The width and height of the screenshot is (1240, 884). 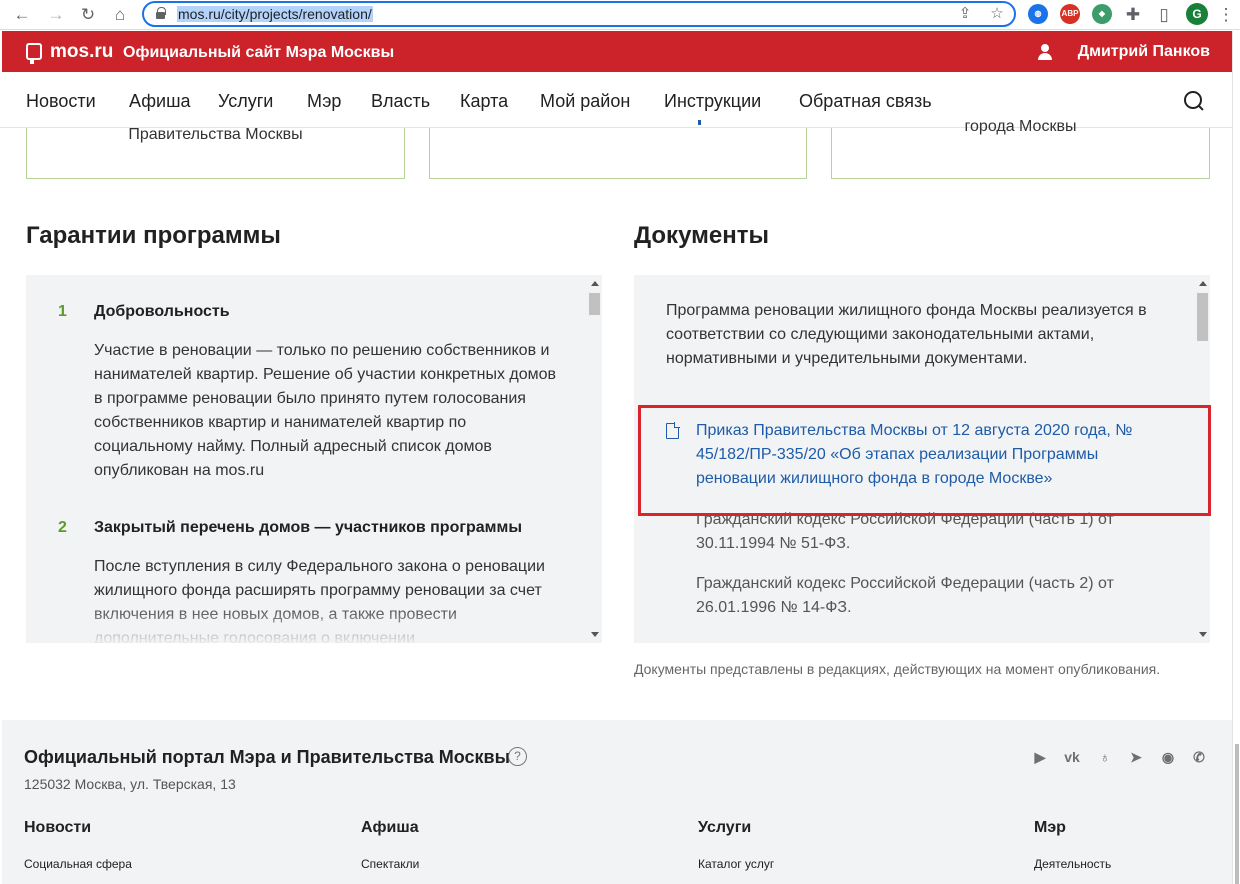 I want to click on footer-col-services: Услуги, so click(x=724, y=828).